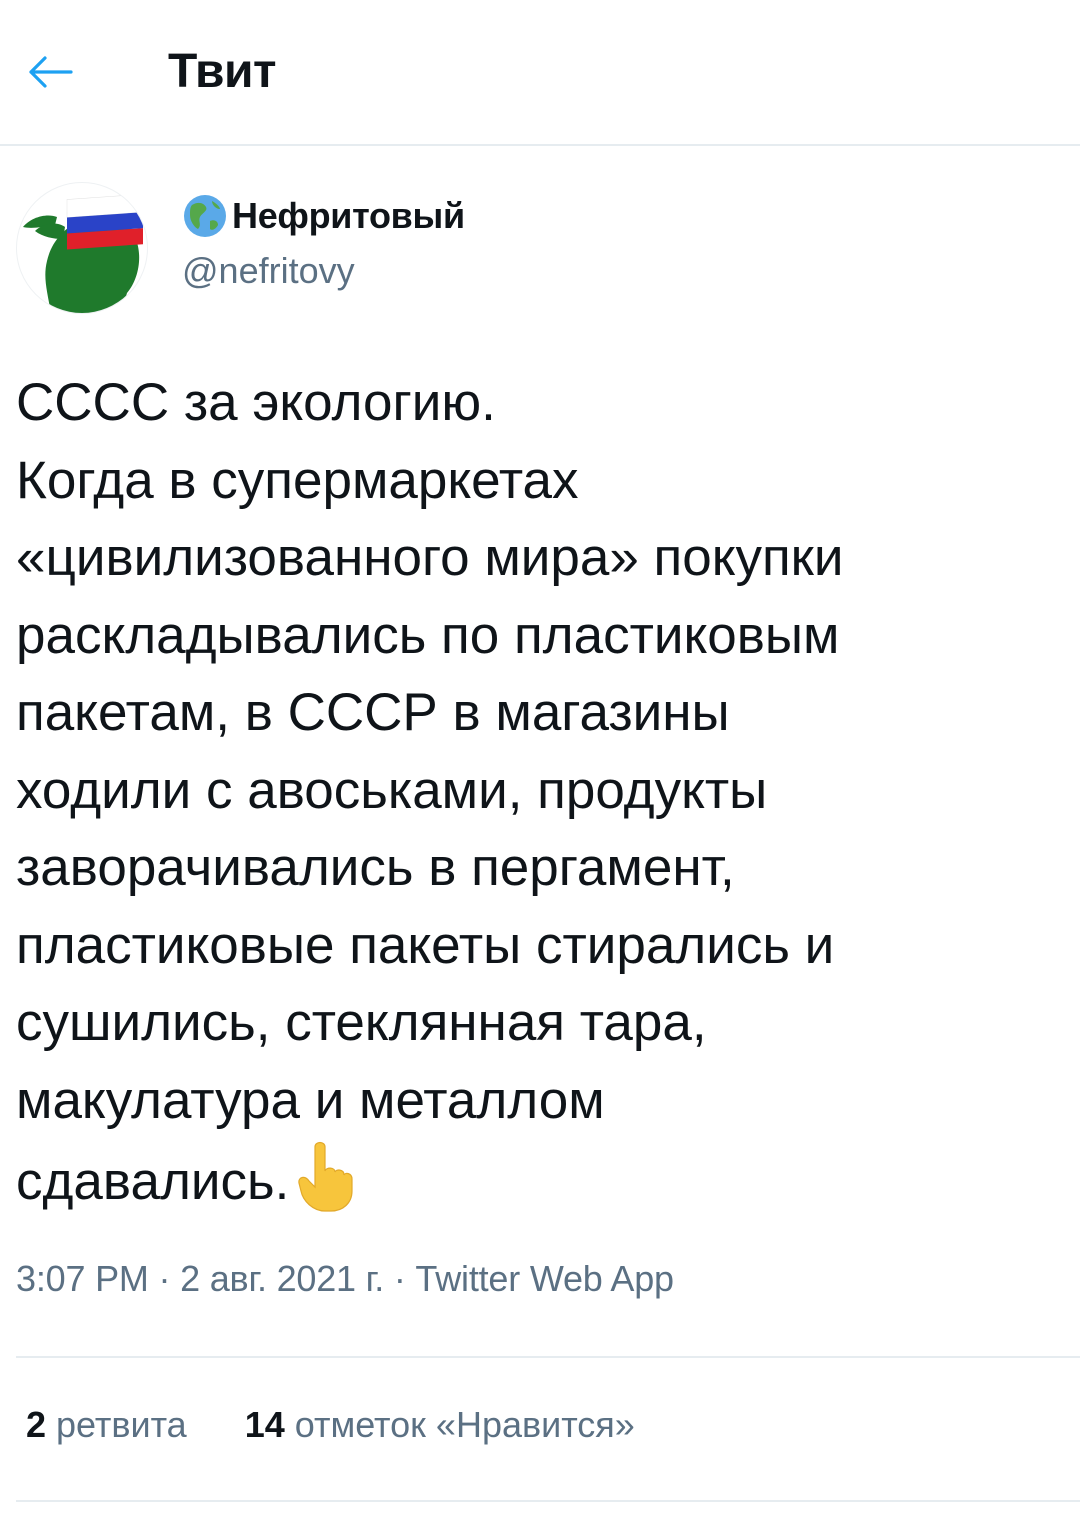 This screenshot has width=1080, height=1536. What do you see at coordinates (83, 253) in the screenshot?
I see `rabbit-flag-avatar-icon` at bounding box center [83, 253].